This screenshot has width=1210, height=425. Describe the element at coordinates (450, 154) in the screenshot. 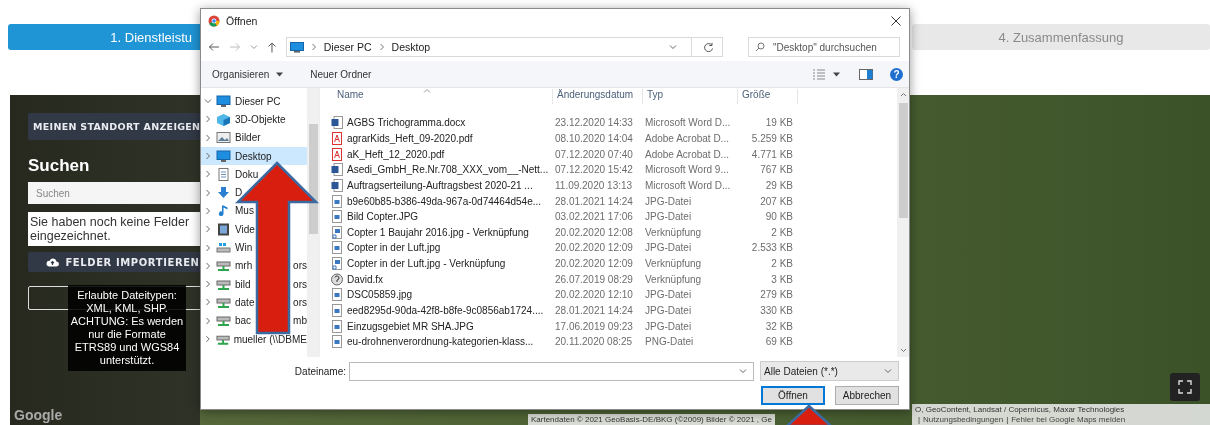

I see `file-name: aK_Heft_12_2020.pdf` at that location.